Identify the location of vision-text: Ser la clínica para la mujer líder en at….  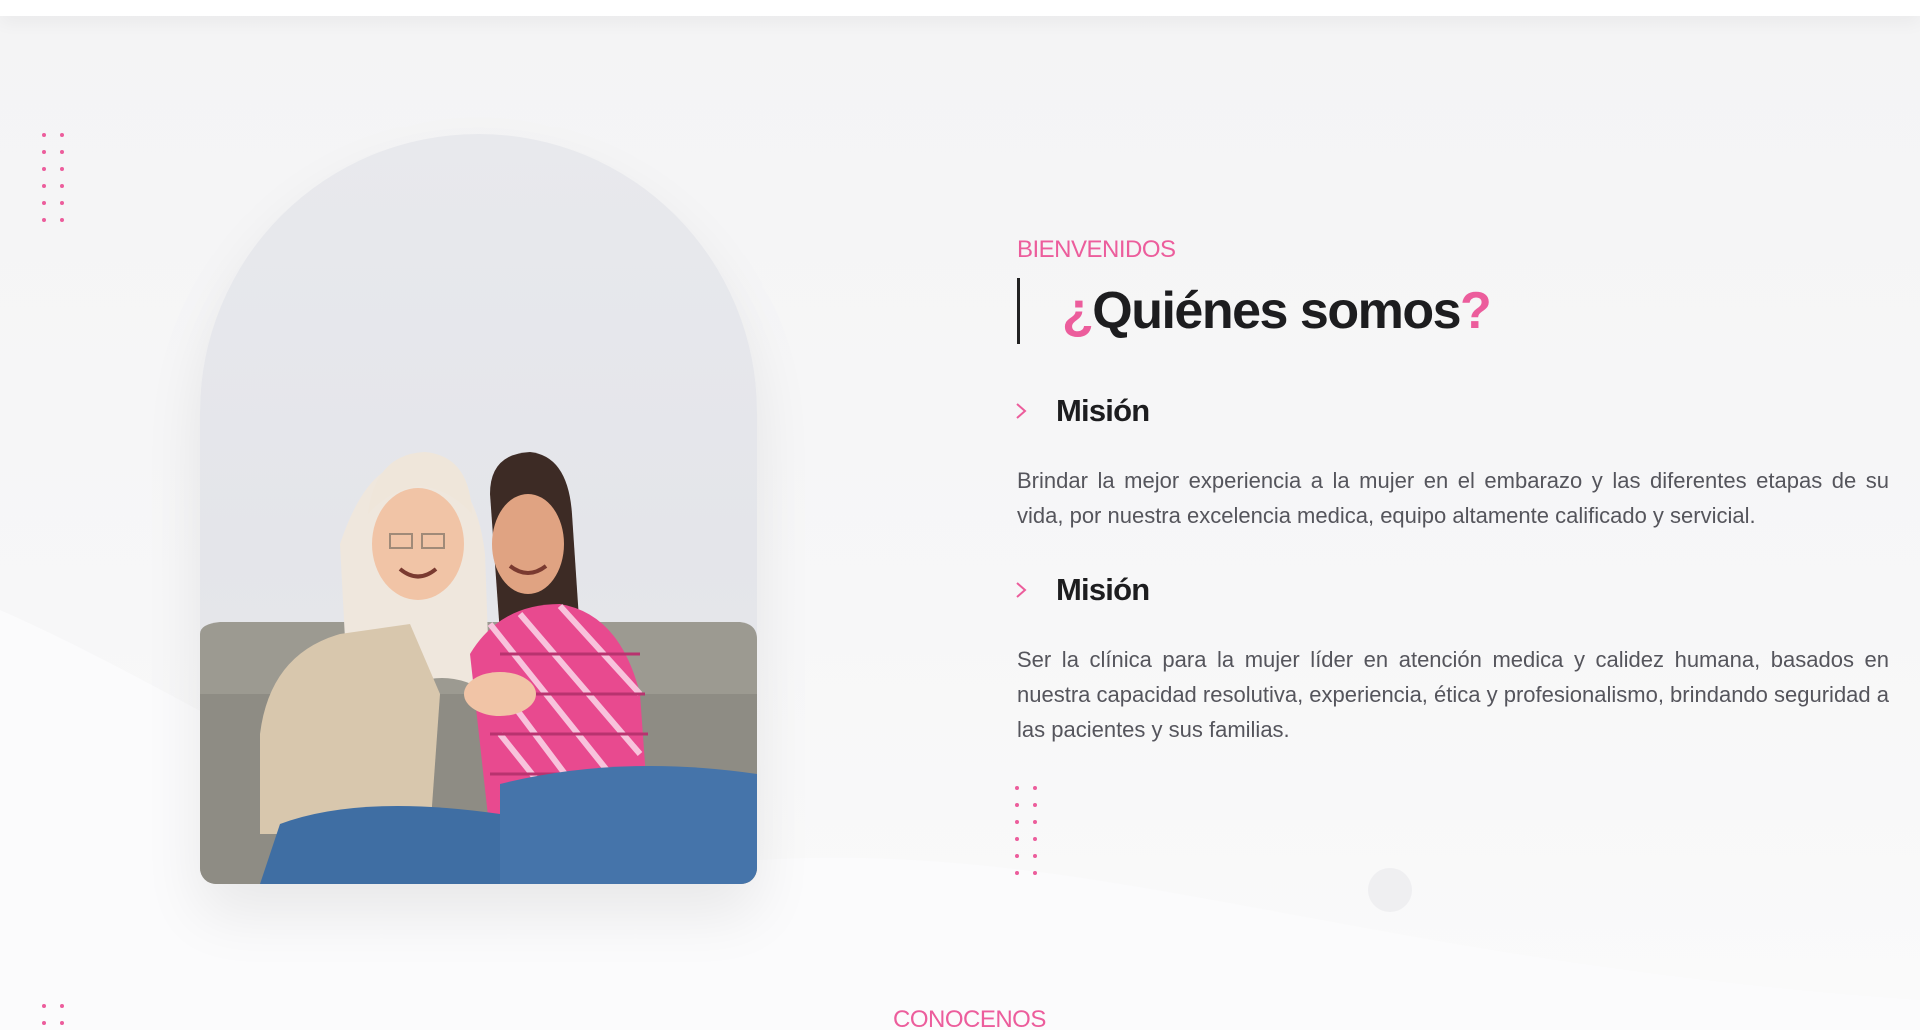
(1453, 694).